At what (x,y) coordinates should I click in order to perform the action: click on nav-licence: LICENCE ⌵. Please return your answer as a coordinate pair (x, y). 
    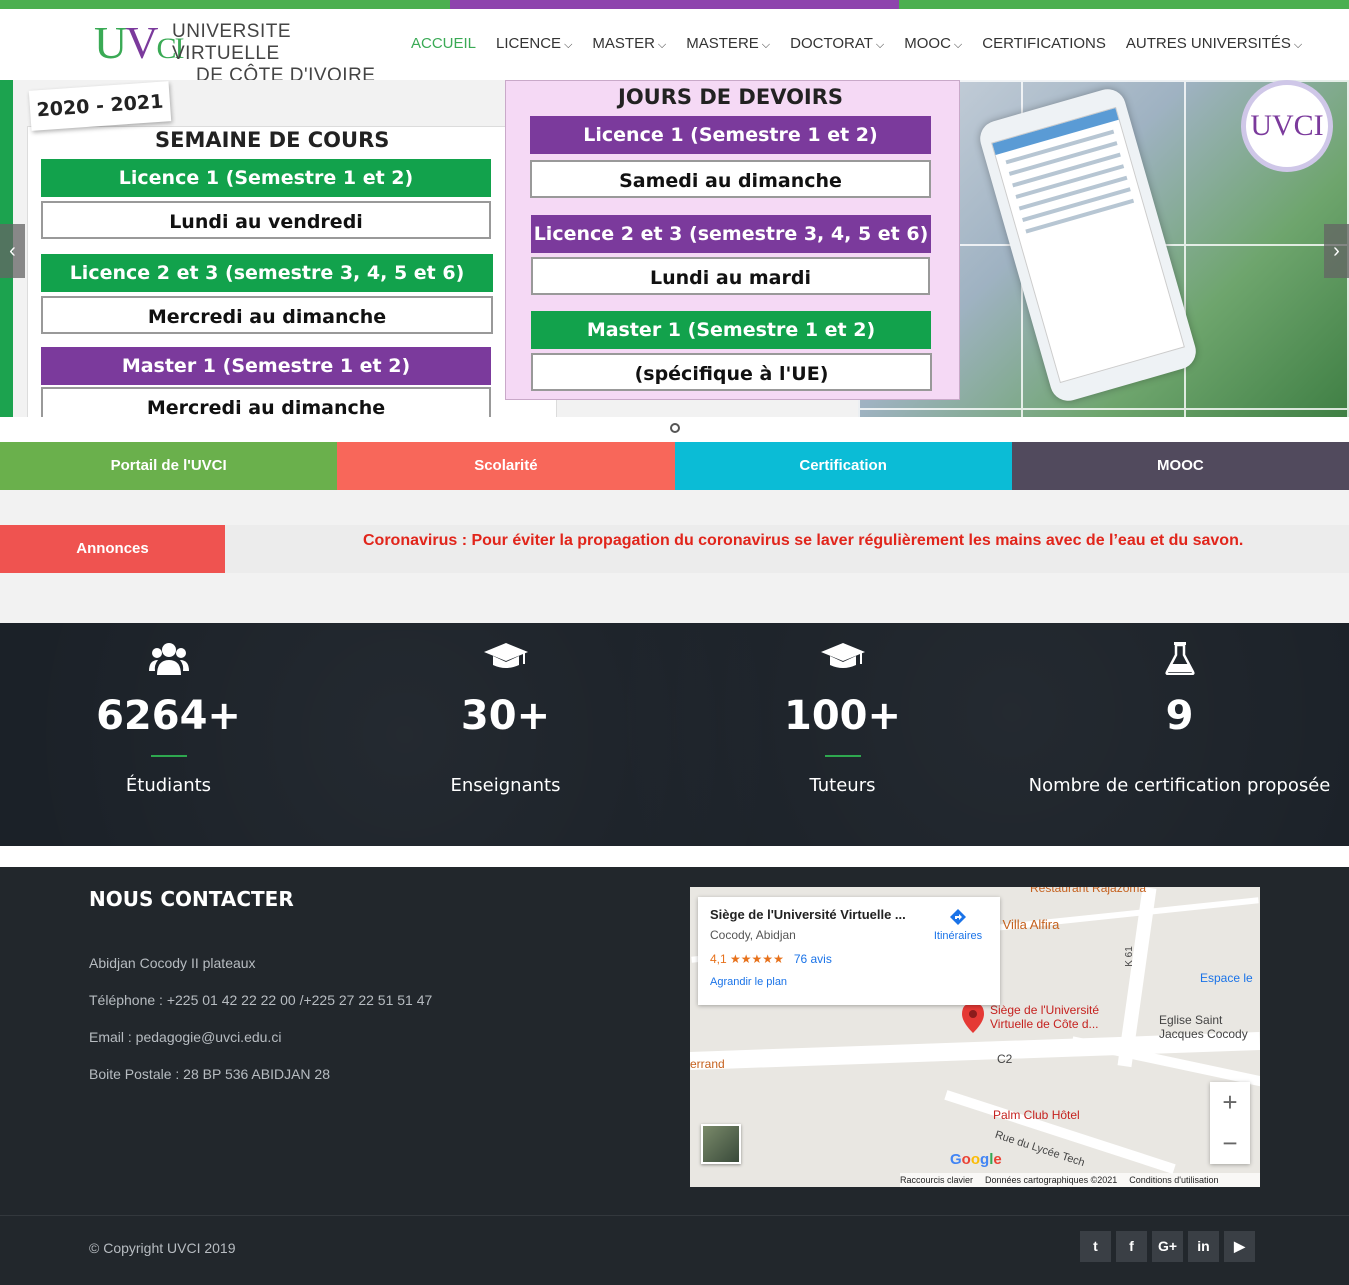
    Looking at the image, I should click on (534, 43).